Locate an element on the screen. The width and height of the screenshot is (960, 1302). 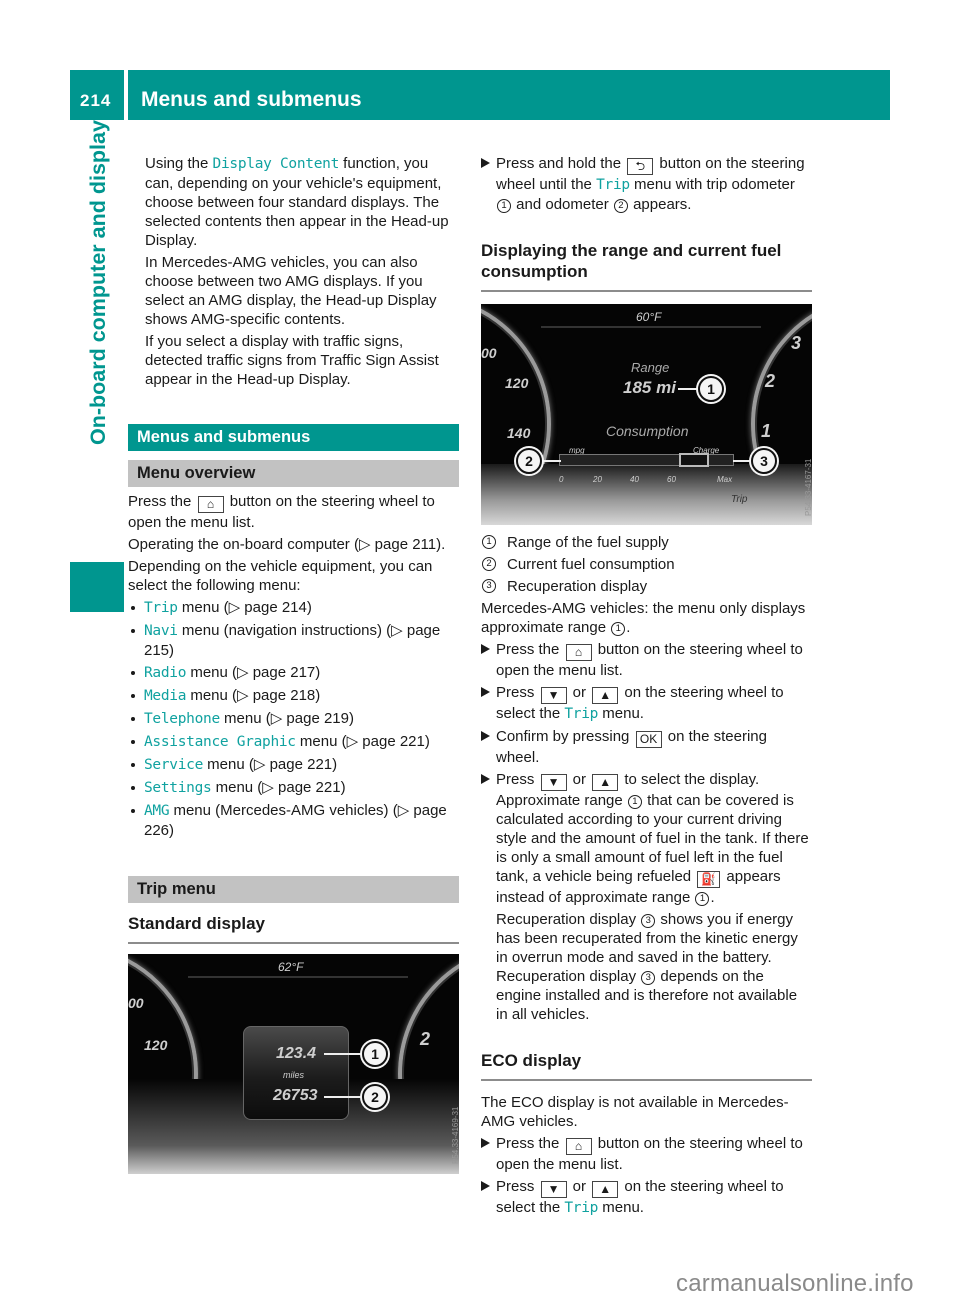
back-key-icon: ⮌ is located at coordinates (640, 166).